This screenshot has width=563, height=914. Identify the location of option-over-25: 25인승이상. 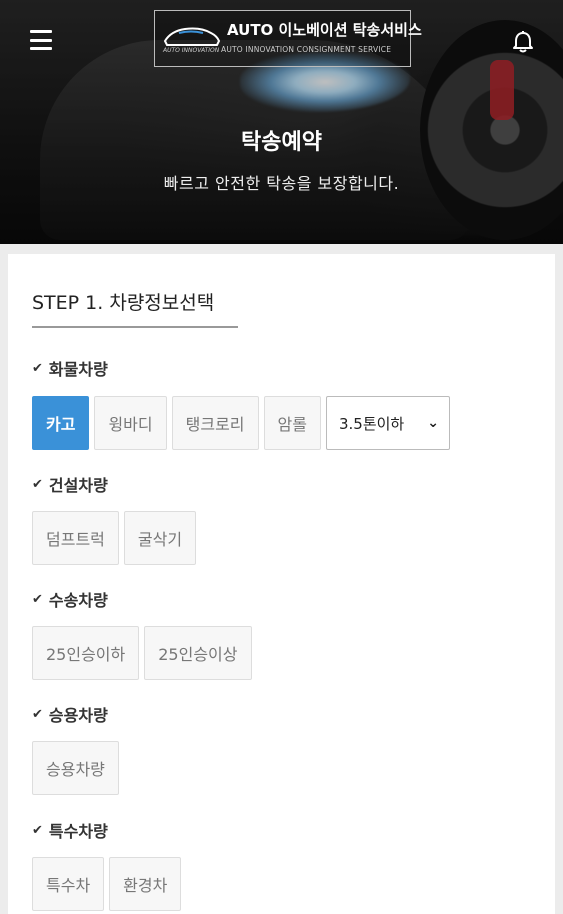
(198, 653).